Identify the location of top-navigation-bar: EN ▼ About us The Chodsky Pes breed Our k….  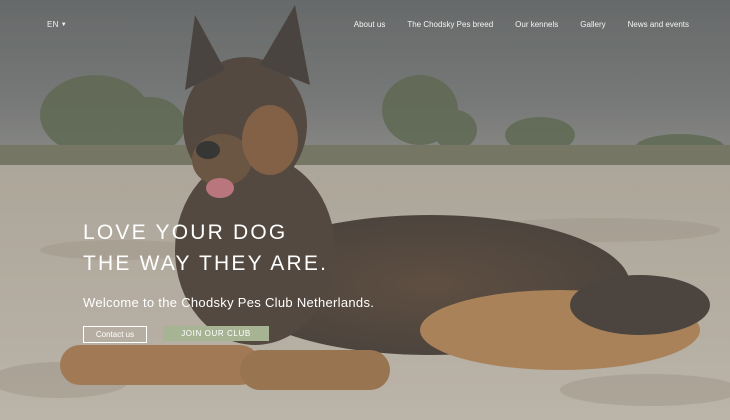
(365, 25).